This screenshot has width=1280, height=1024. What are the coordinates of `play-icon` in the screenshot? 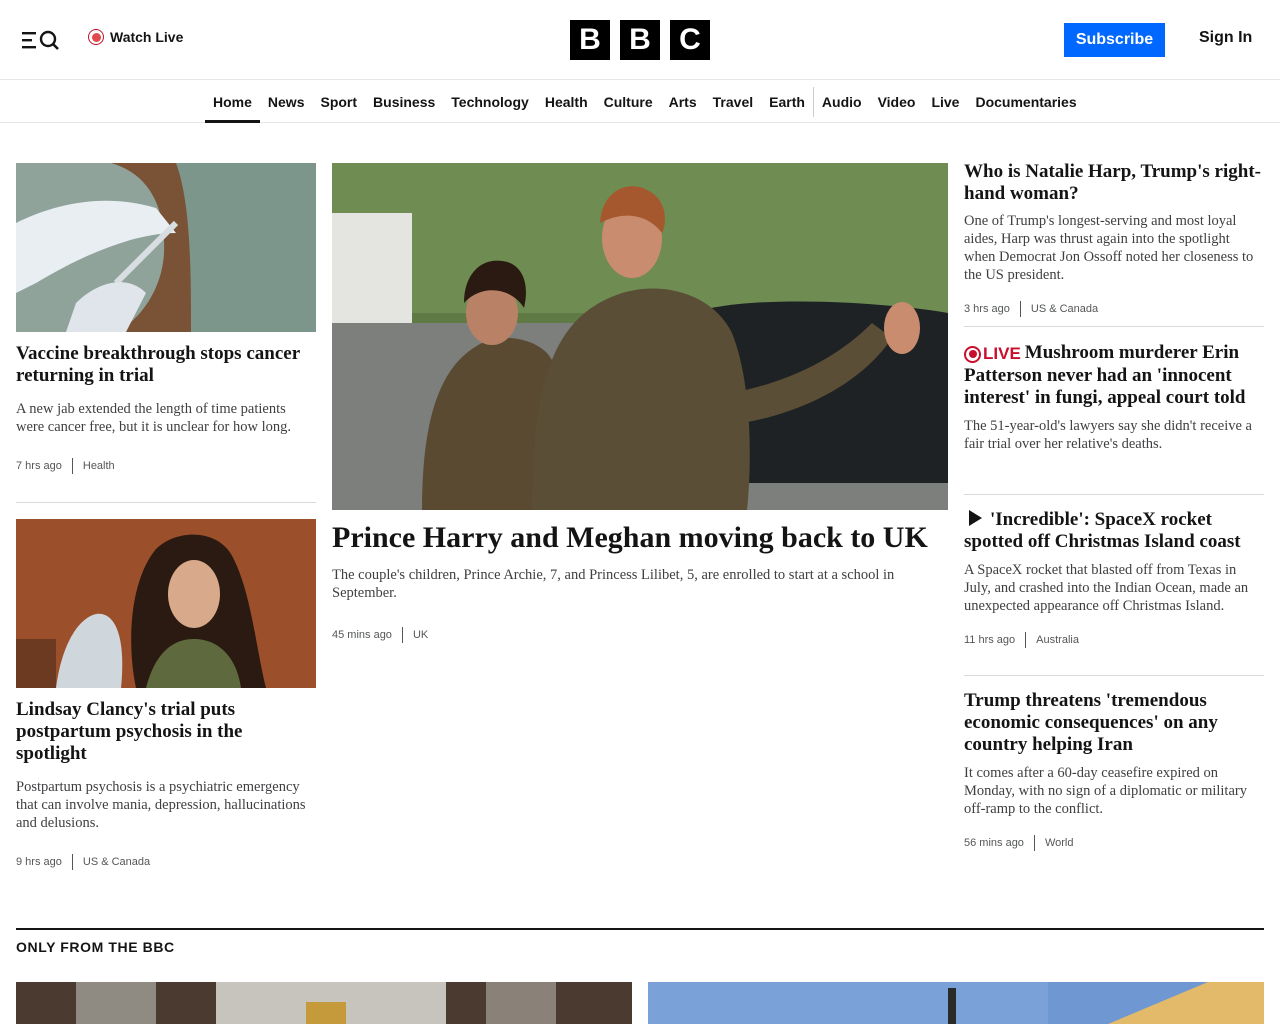 It's located at (975, 518).